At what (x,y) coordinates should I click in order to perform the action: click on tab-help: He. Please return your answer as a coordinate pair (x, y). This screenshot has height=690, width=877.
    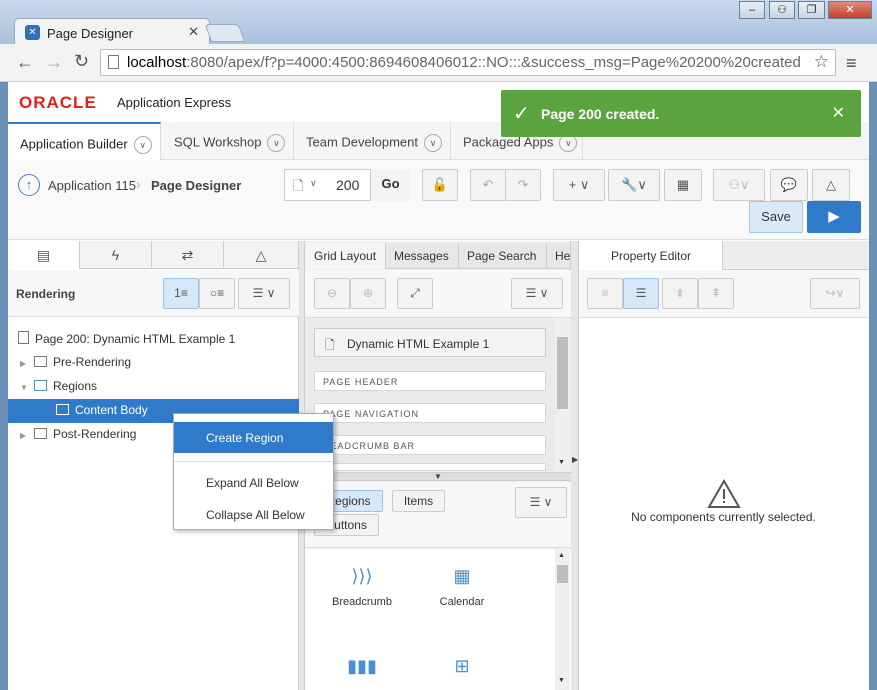
    Looking at the image, I should click on (559, 256).